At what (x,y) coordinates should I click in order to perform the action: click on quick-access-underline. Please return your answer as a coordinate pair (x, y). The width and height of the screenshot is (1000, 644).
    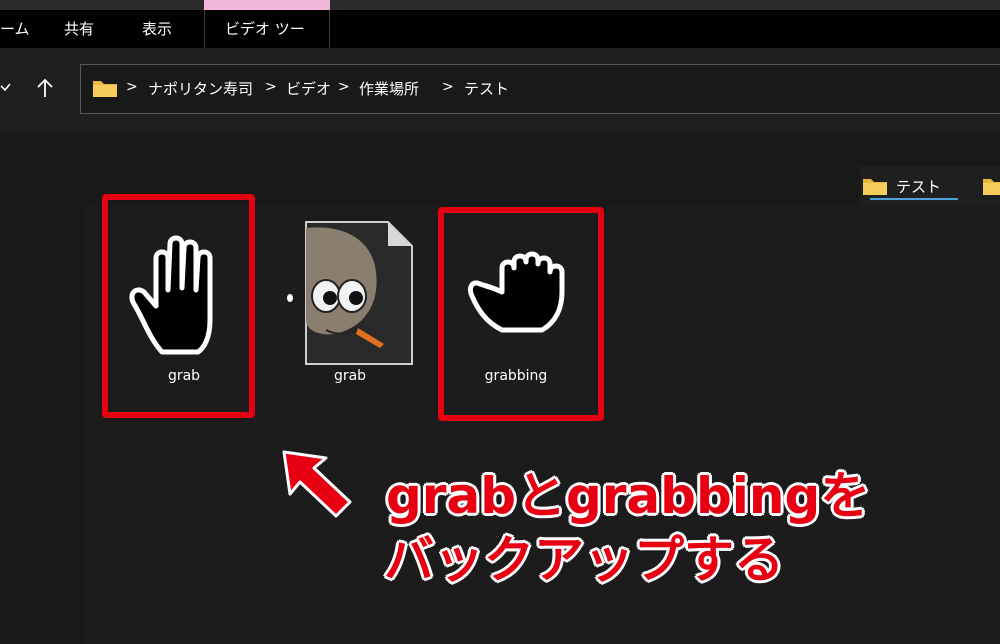
    Looking at the image, I should click on (914, 199).